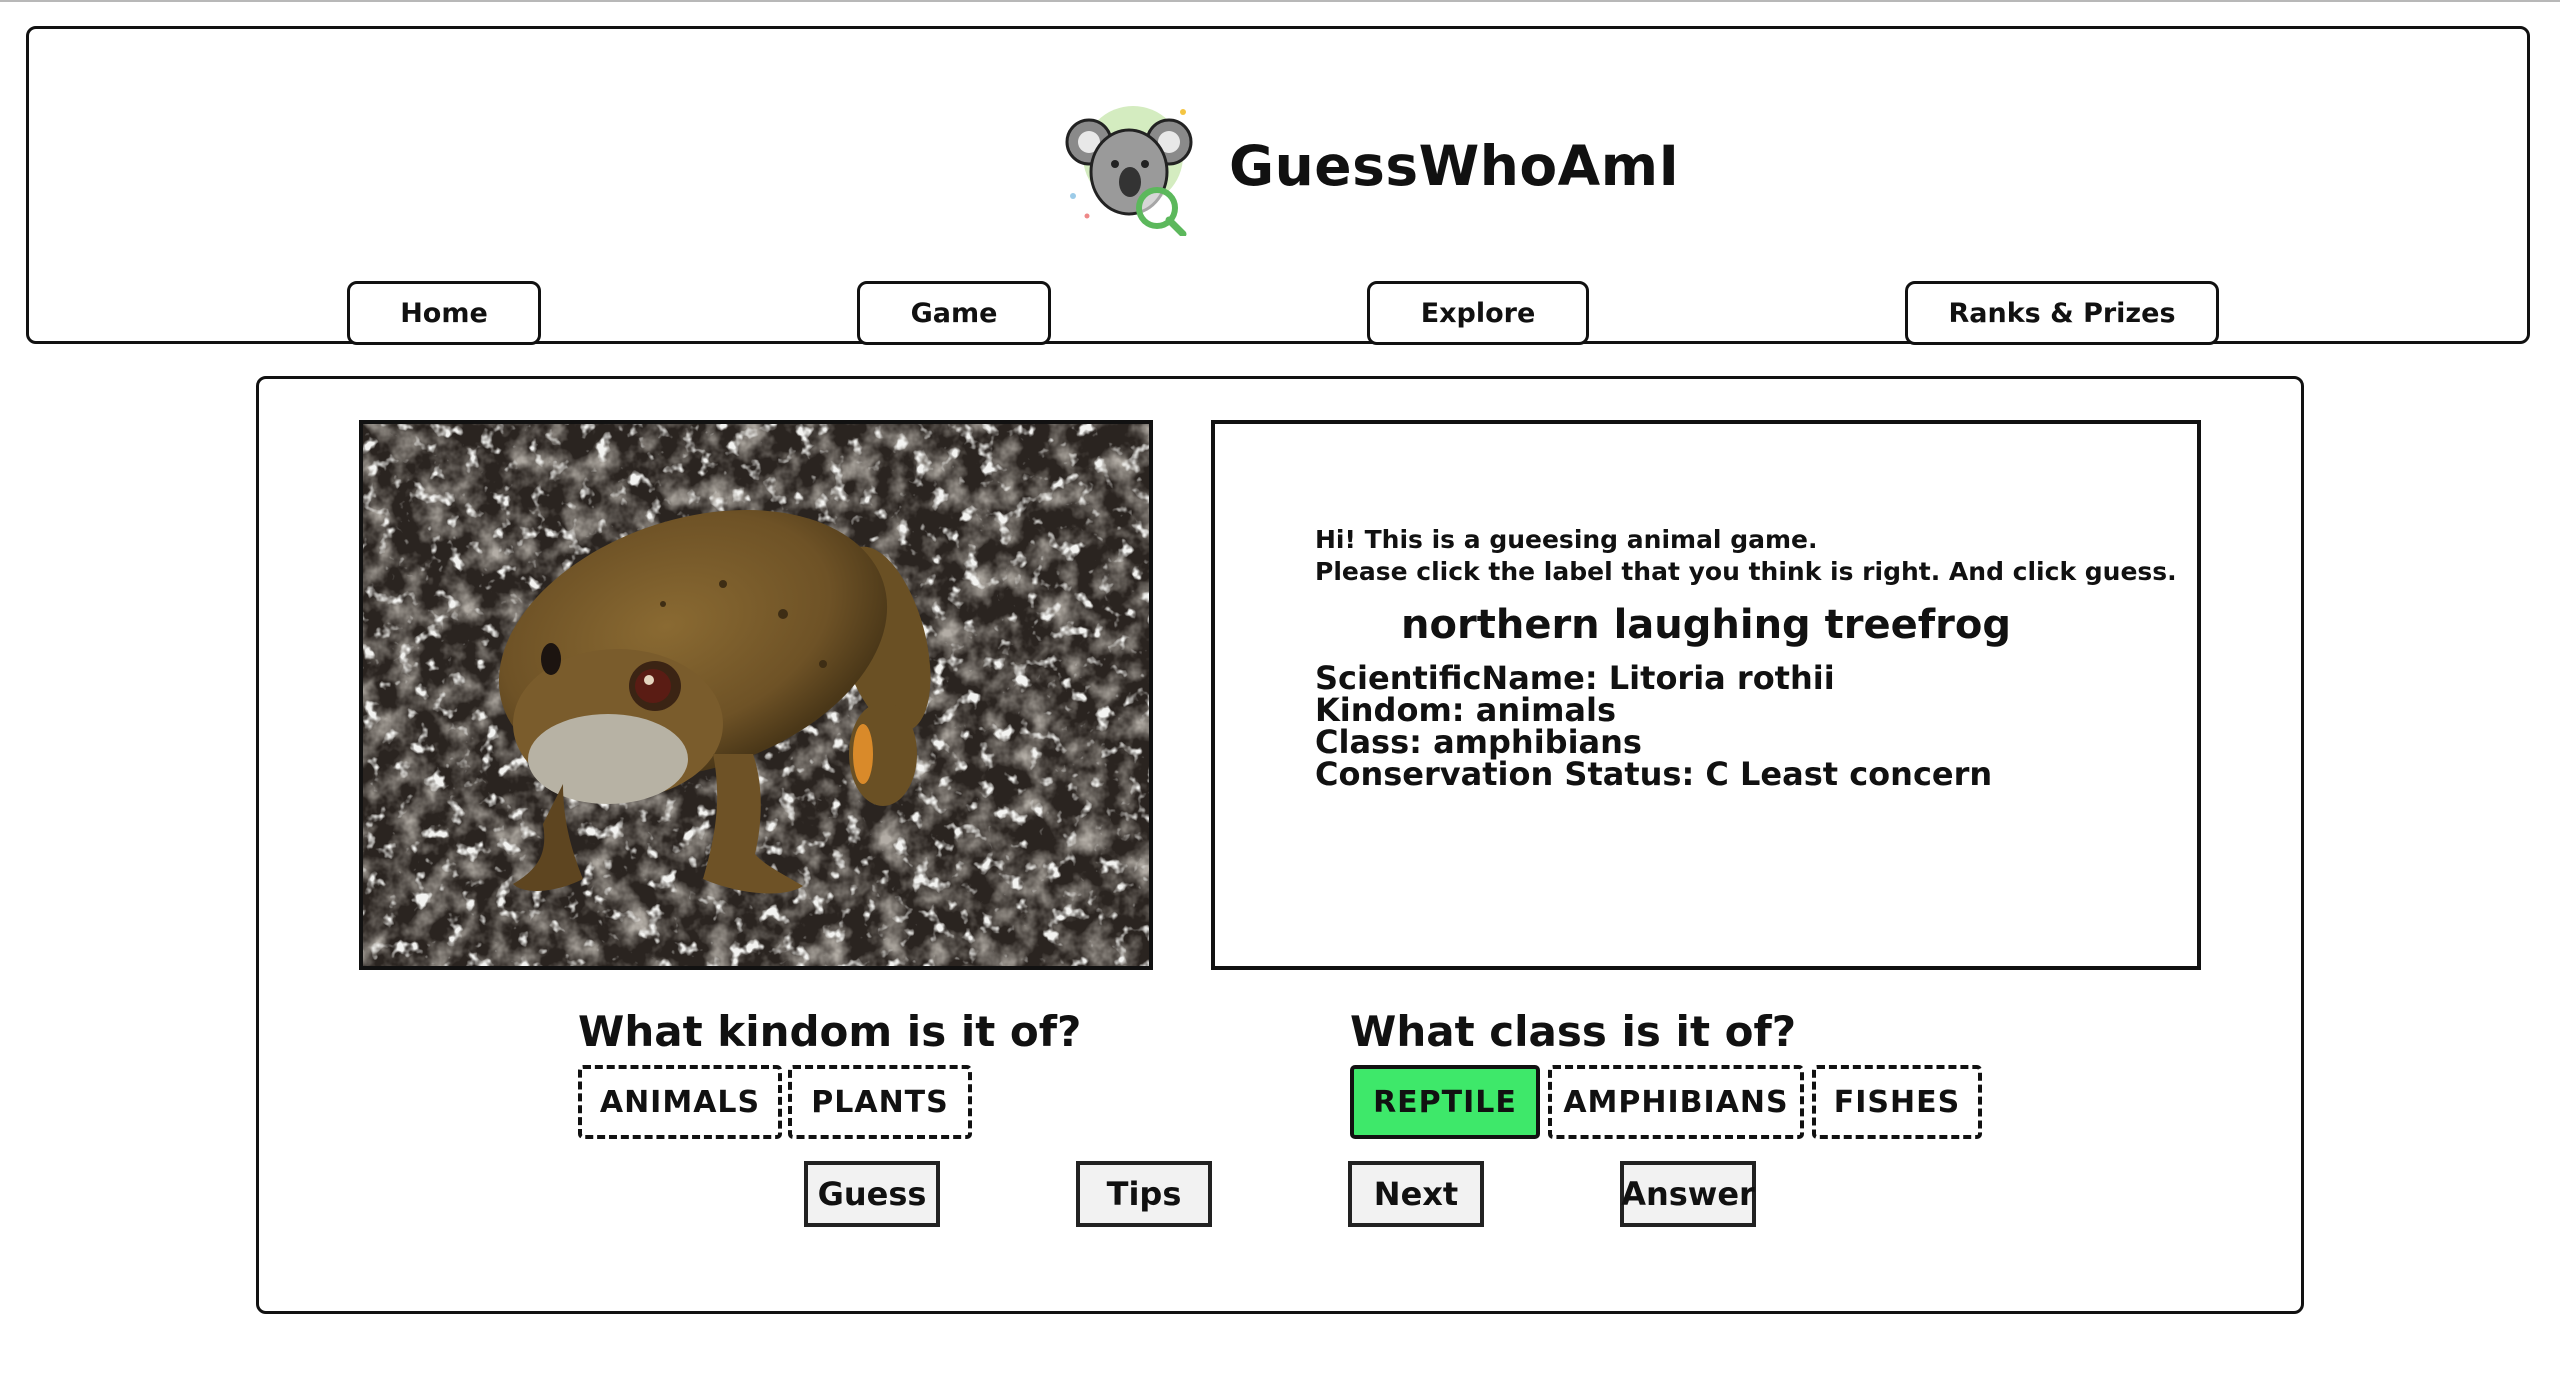 This screenshot has height=1374, width=2560. I want to click on tips-button: Tips, so click(1144, 1194).